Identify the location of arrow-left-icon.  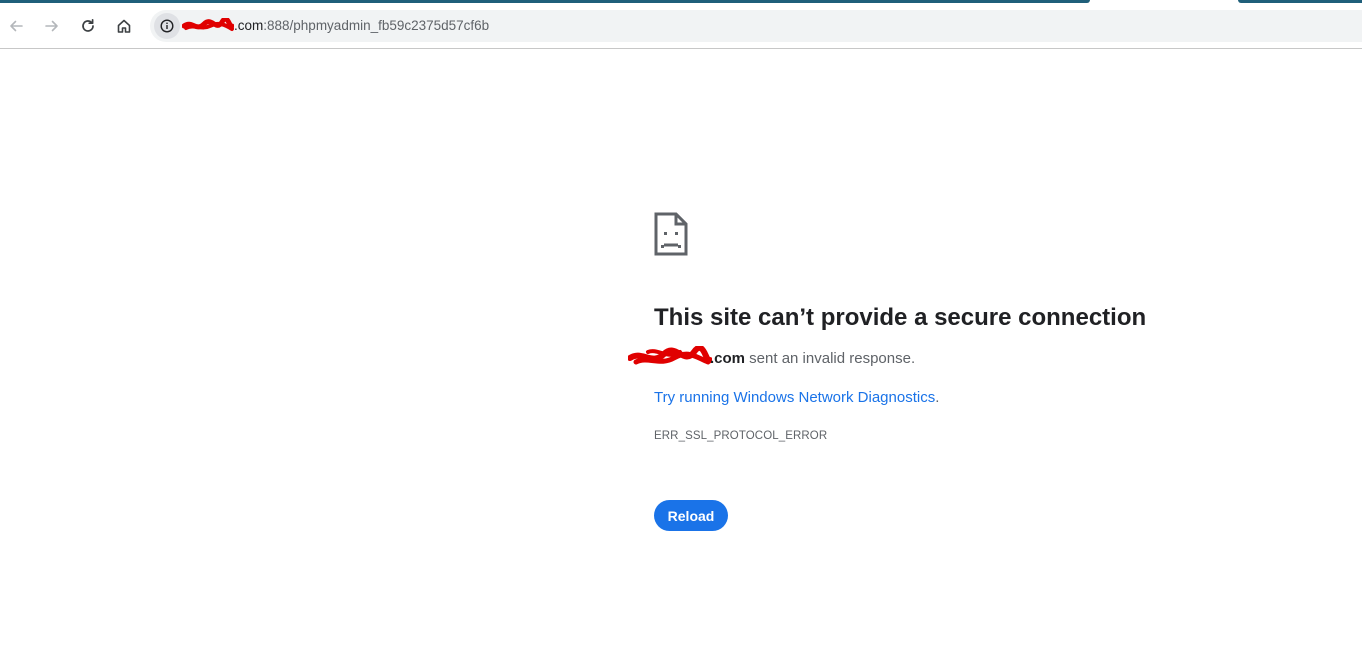
(16, 26).